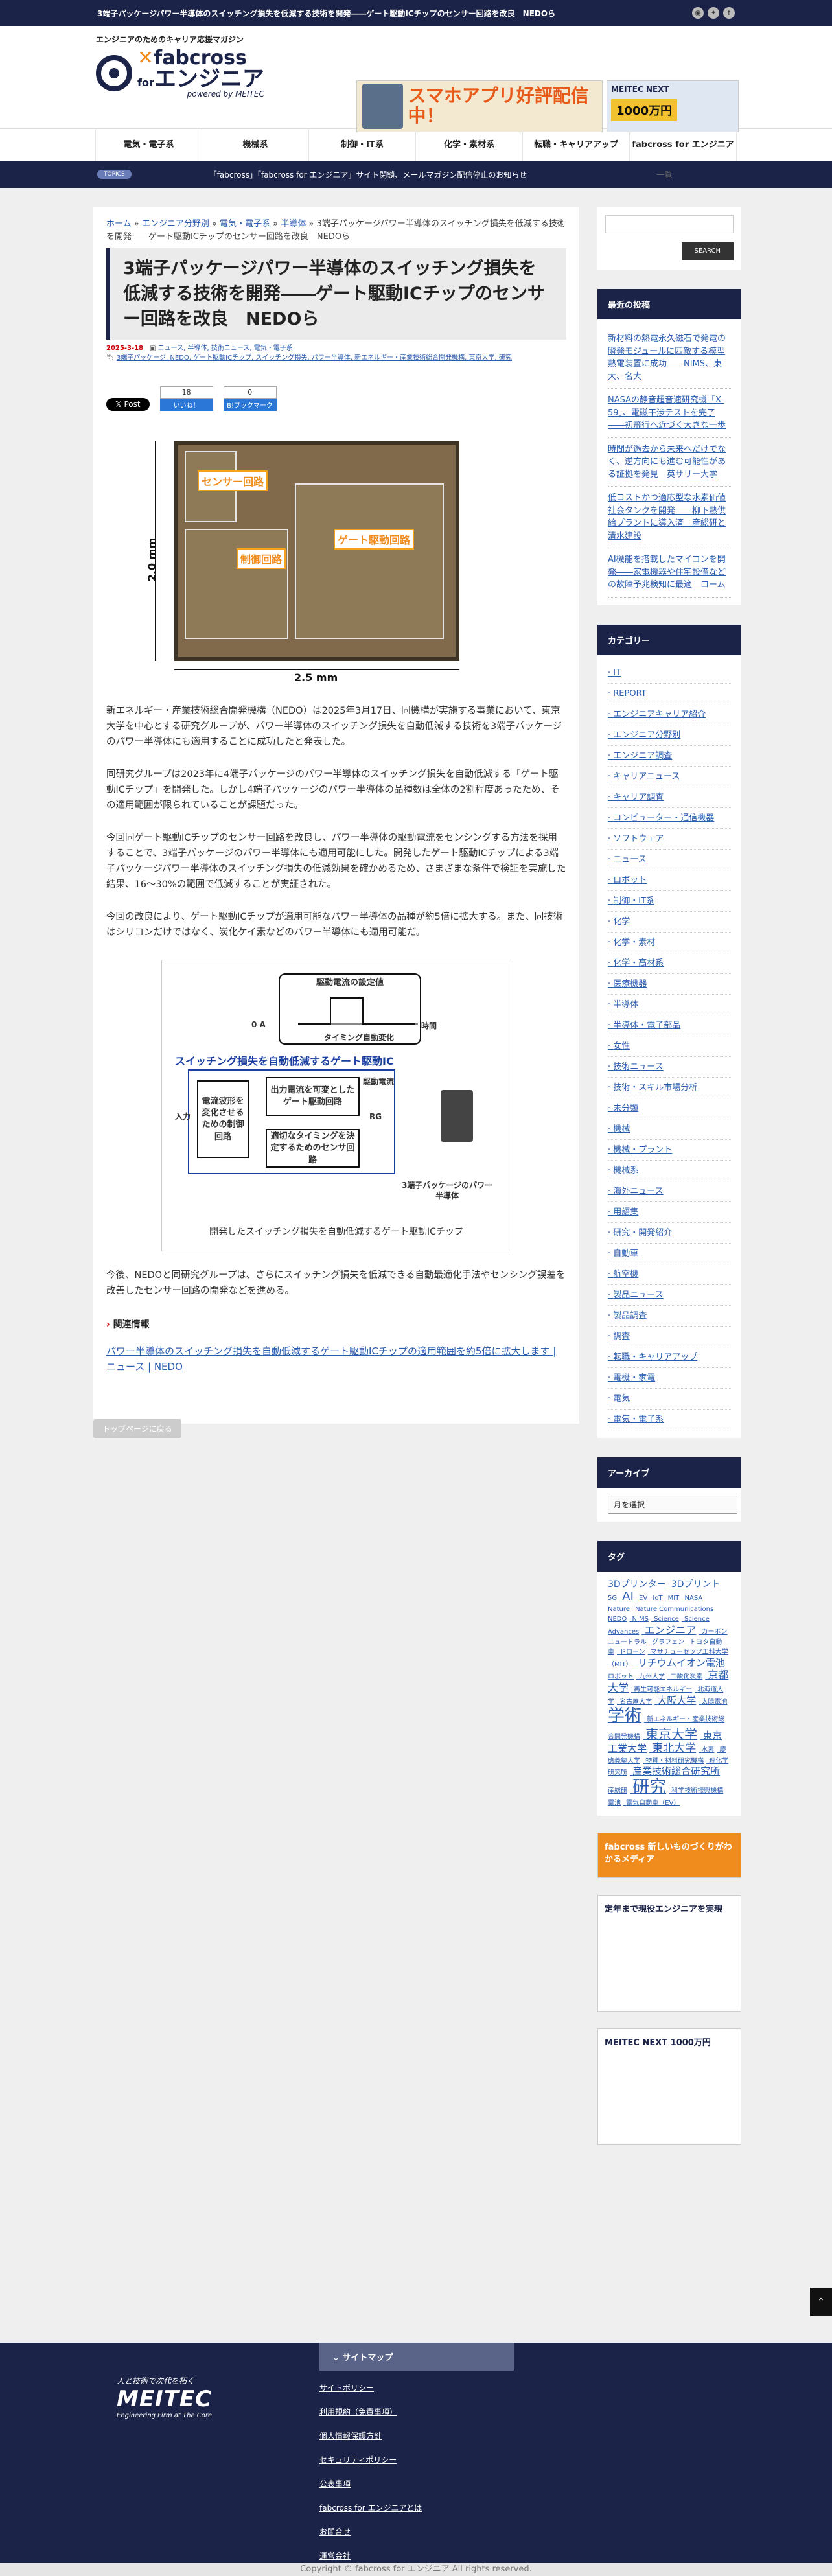  Describe the element at coordinates (628, 1596) in the screenshot. I see `tag-link: AI` at that location.